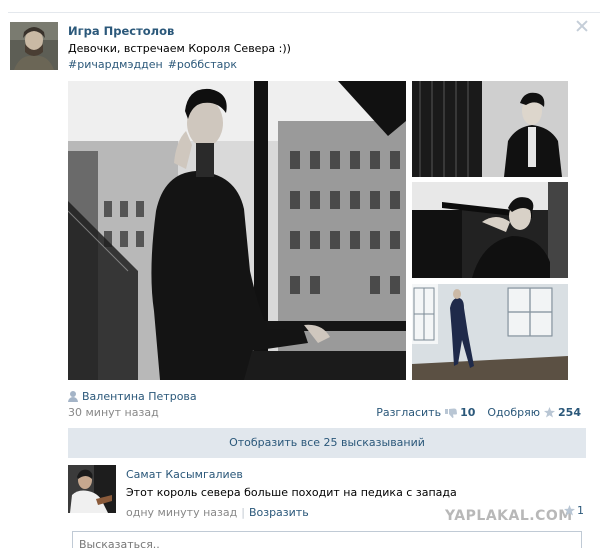 The width and height of the screenshot is (607, 548). I want to click on close-icon, so click(582, 26).